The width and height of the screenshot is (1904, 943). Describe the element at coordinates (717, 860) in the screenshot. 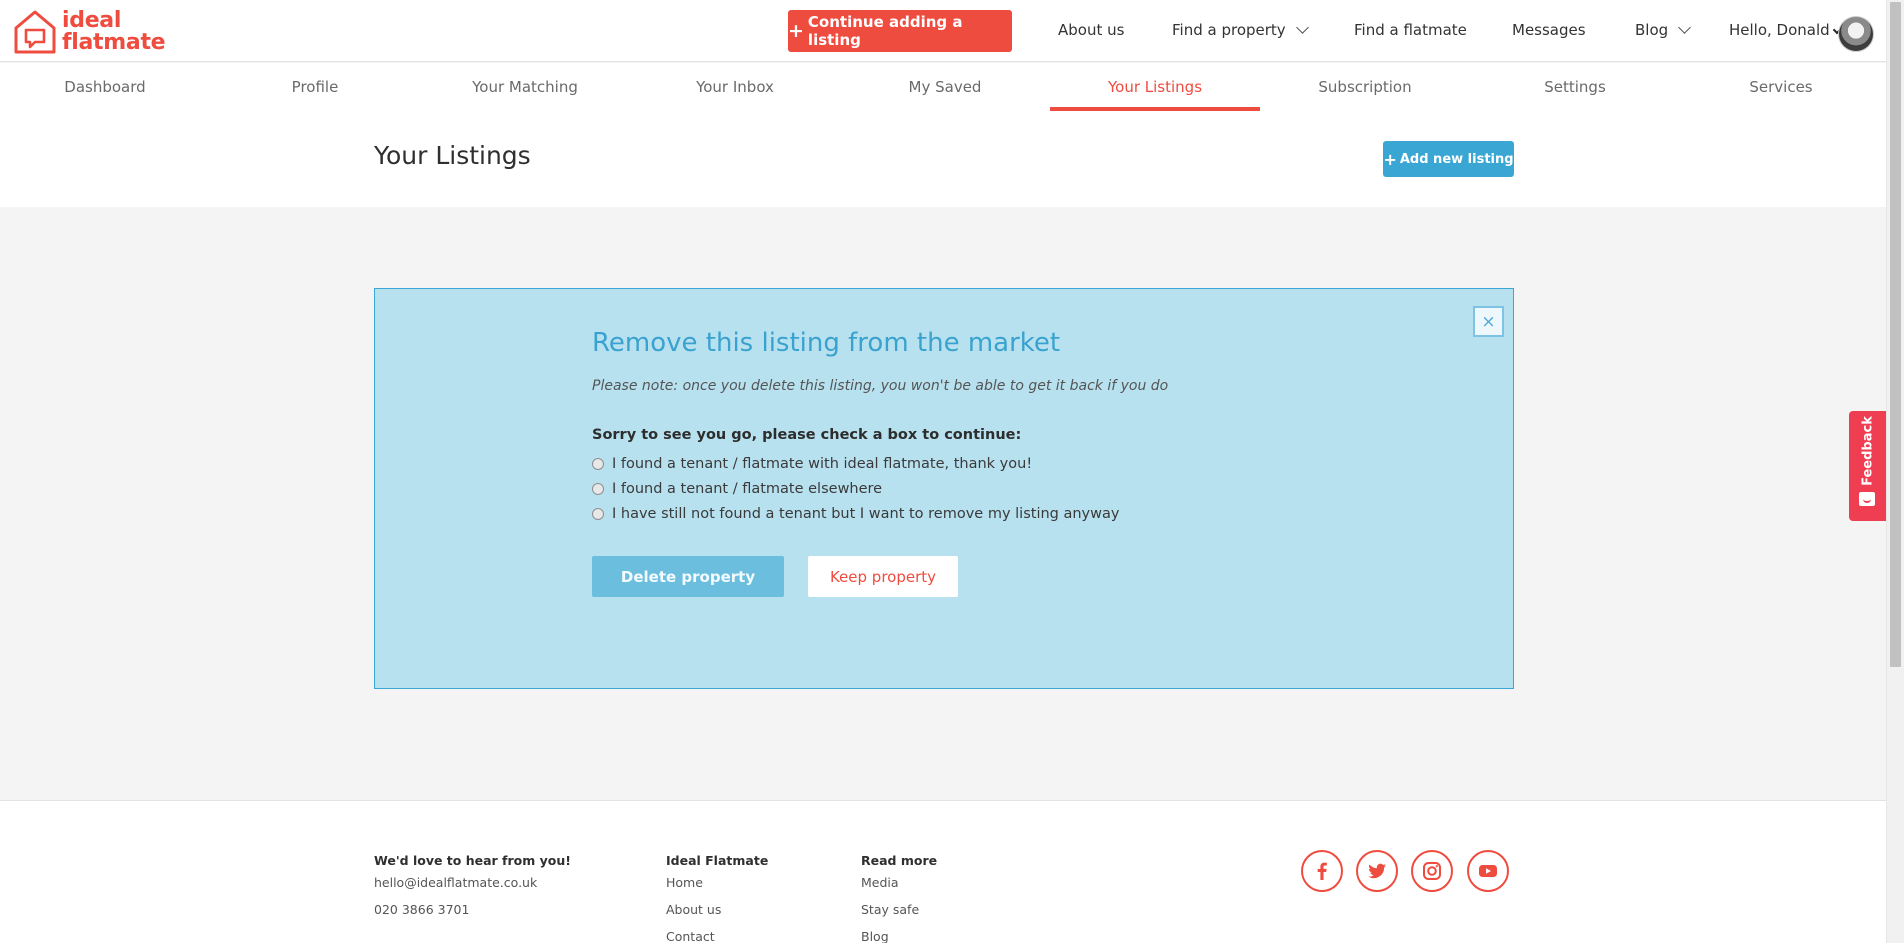

I see `footer-ideal-flatmate-title: Ideal Flatmate` at that location.